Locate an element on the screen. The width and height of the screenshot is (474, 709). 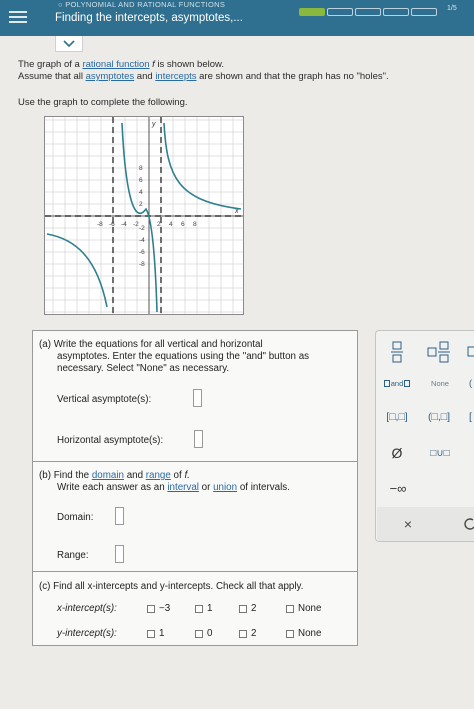
curve-right-branch is located at coordinates (202, 166).